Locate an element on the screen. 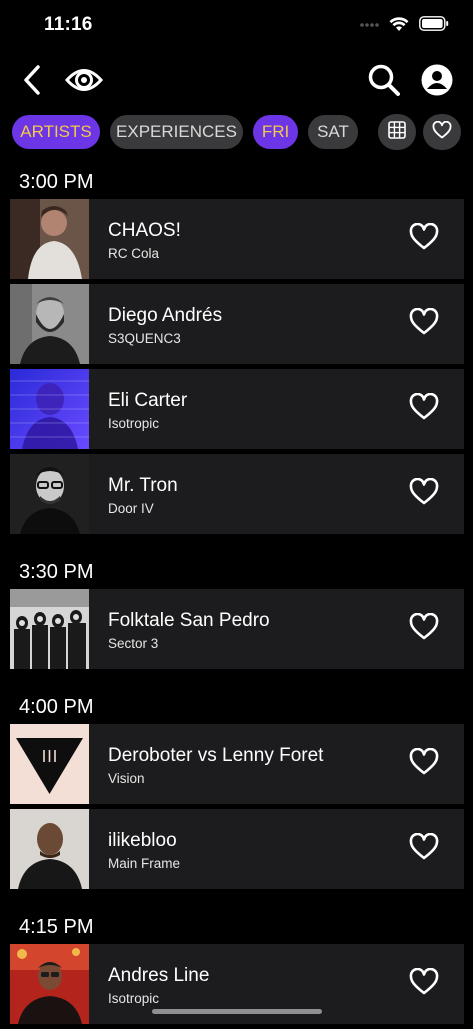 This screenshot has height=1029, width=473. artist-name: Andres Line is located at coordinates (159, 975).